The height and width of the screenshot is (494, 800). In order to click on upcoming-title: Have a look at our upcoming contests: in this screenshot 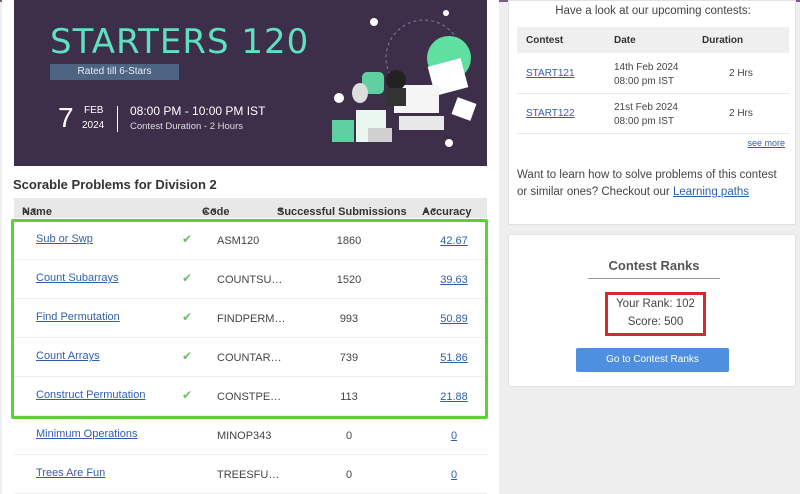, I will do `click(653, 11)`.